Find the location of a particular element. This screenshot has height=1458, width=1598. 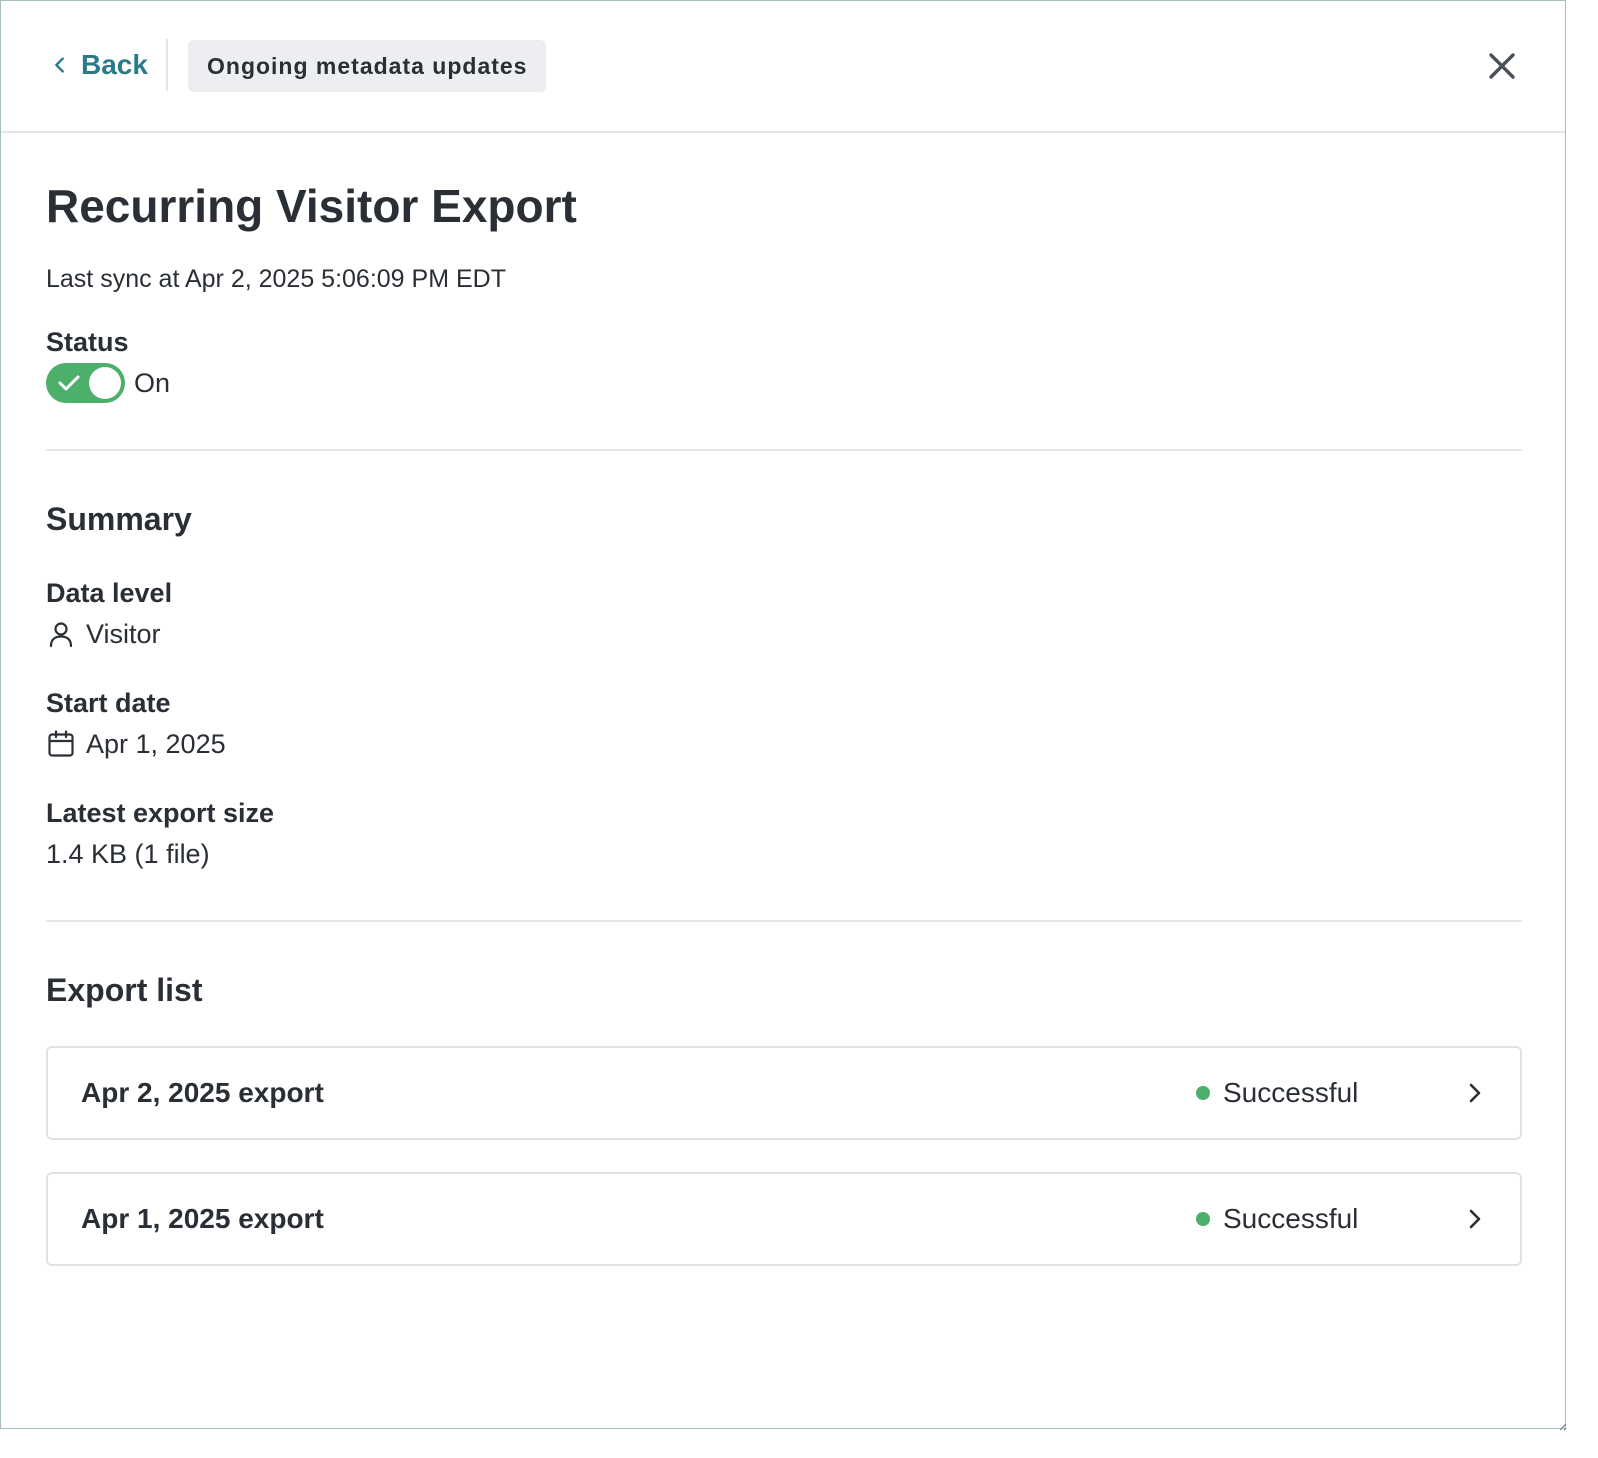

checkmark-icon is located at coordinates (69, 383).